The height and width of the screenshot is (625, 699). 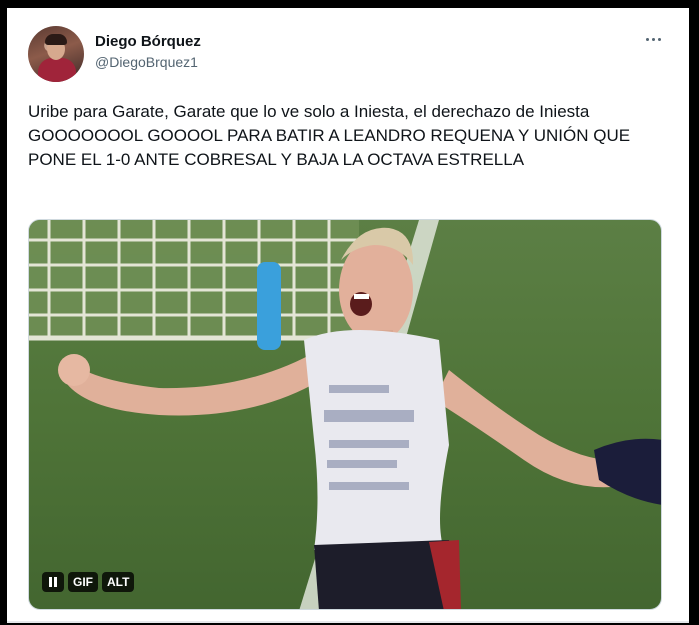 I want to click on player-head, so click(x=376, y=290).